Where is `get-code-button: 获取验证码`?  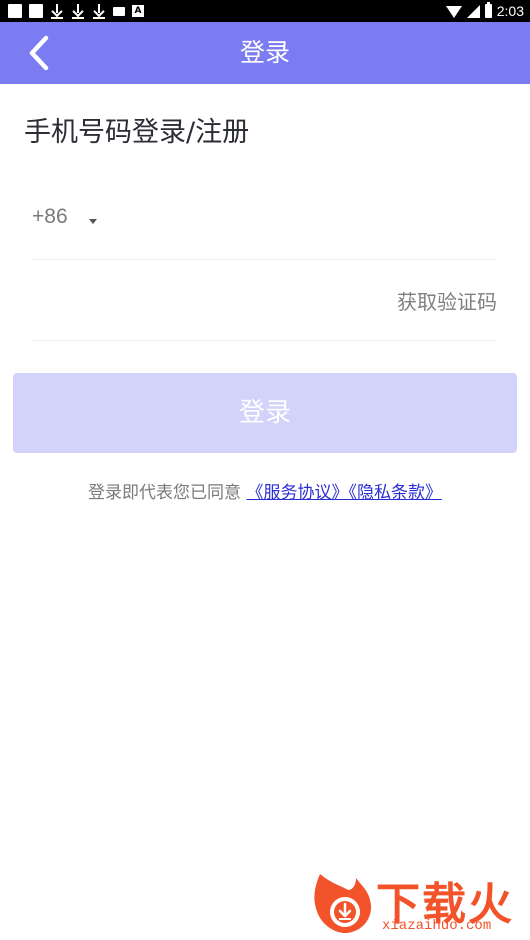 get-code-button: 获取验证码 is located at coordinates (447, 300).